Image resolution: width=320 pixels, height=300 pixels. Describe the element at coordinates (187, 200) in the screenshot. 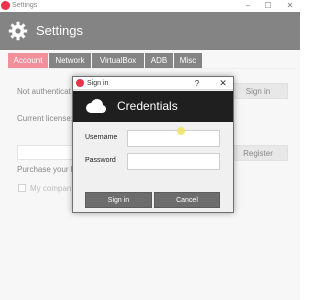

I see `dialog-cancel-button: Cancel` at that location.